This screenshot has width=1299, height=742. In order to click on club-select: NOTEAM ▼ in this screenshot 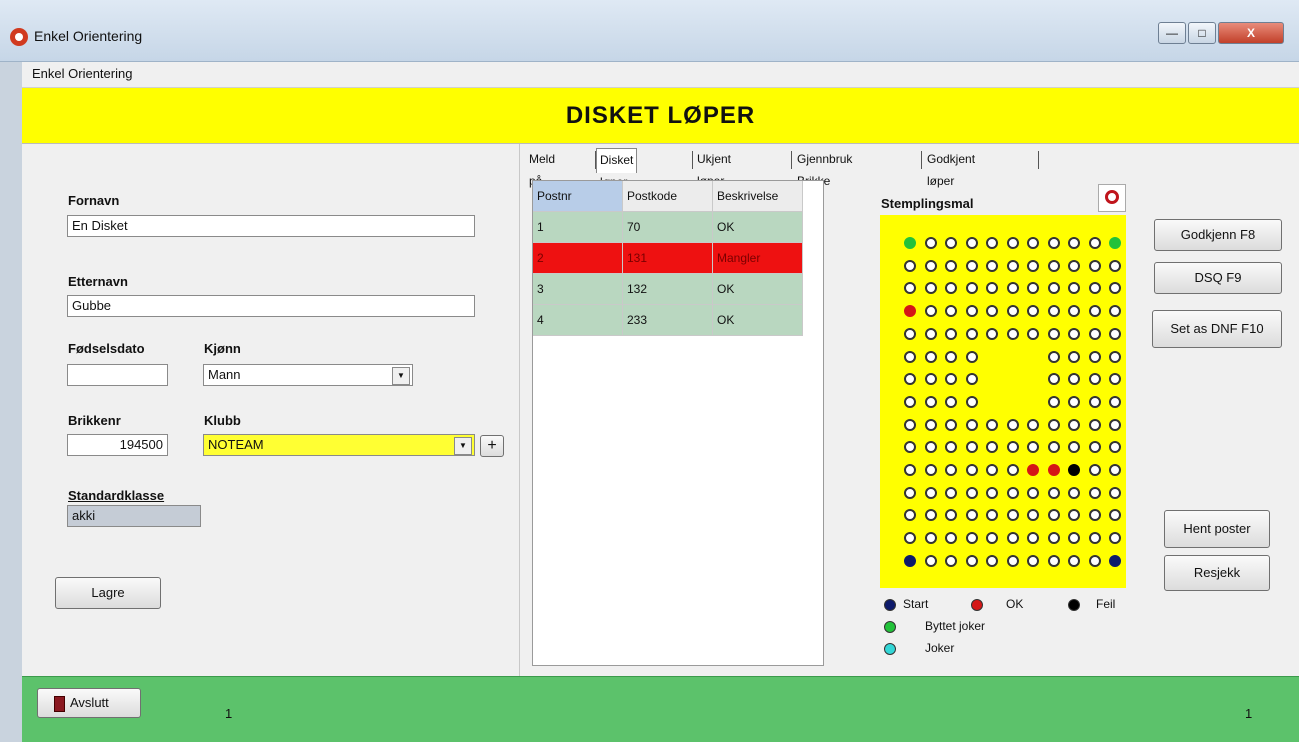, I will do `click(339, 445)`.